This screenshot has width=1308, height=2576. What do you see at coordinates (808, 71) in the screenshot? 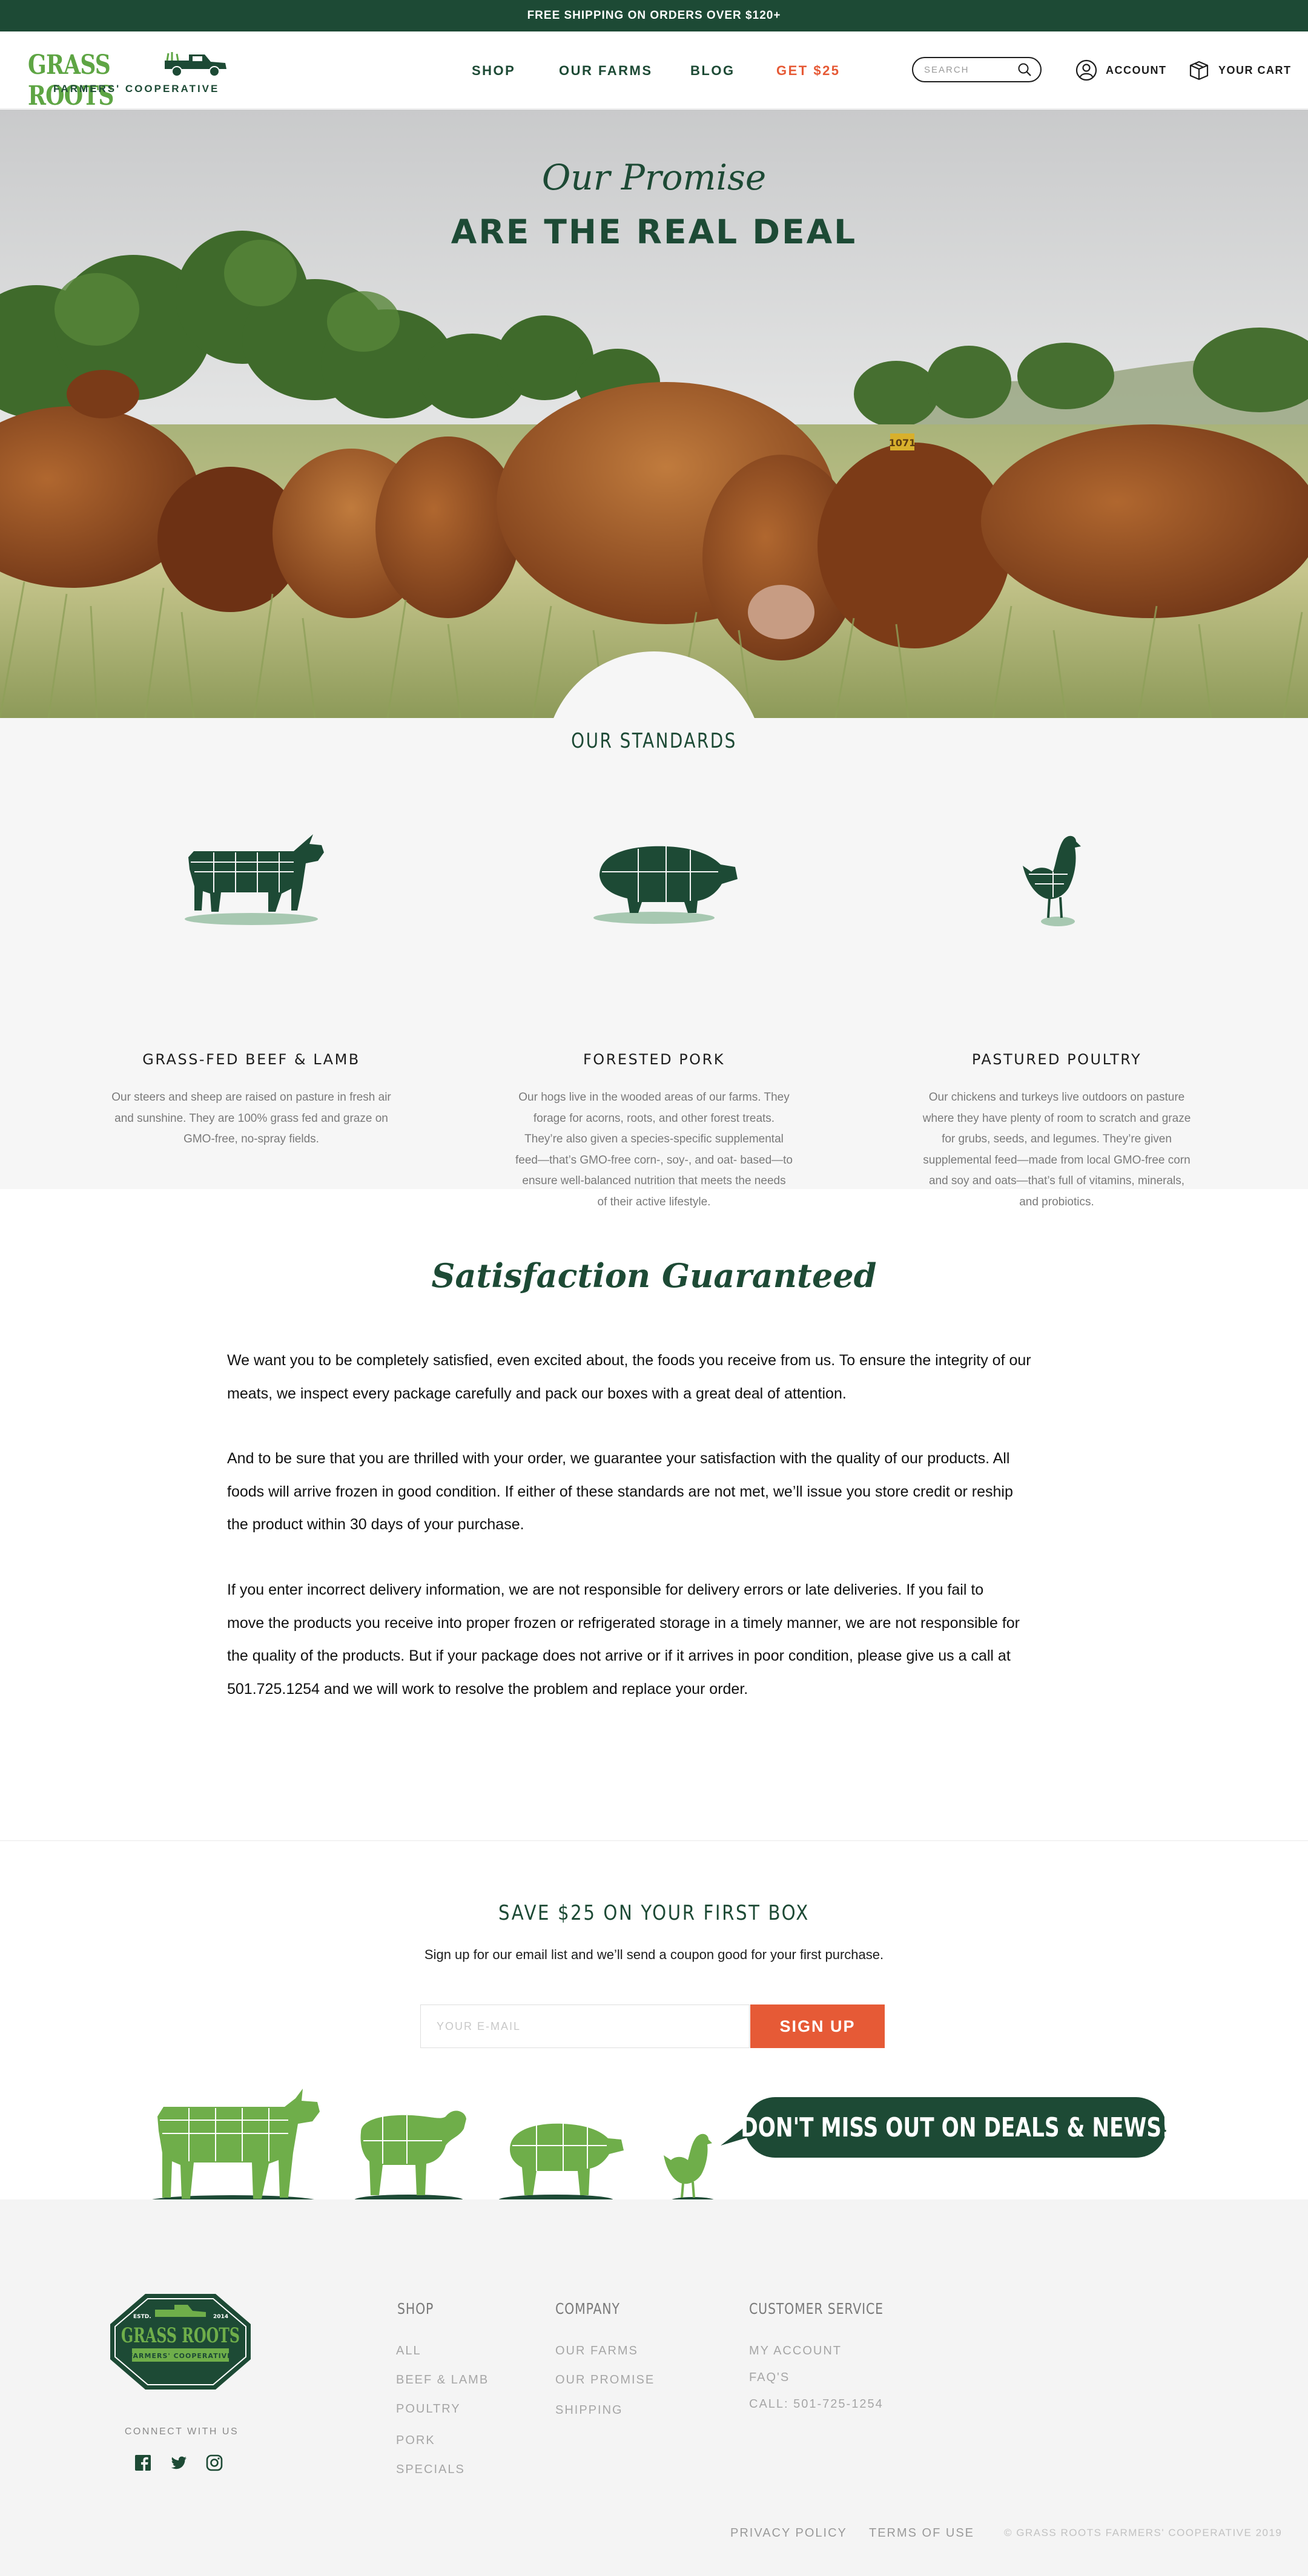
I see `nav-get-25: GET $25` at bounding box center [808, 71].